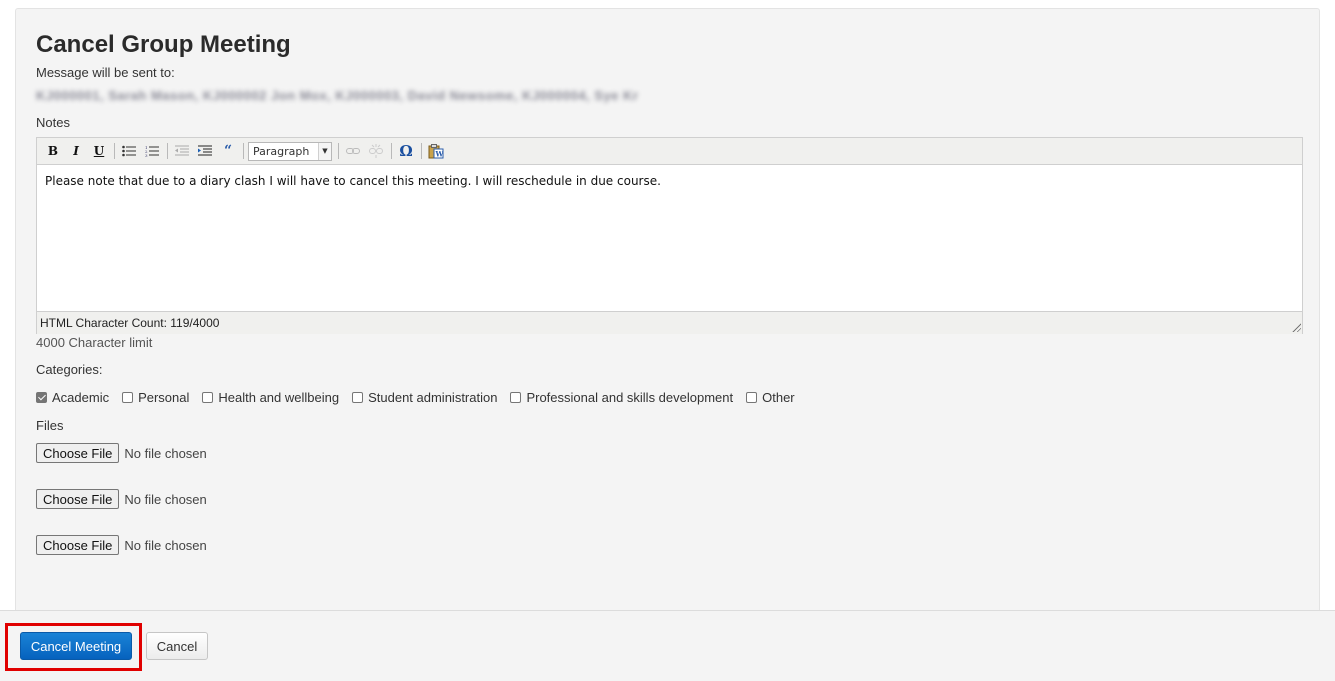  I want to click on unlink-button, so click(376, 151).